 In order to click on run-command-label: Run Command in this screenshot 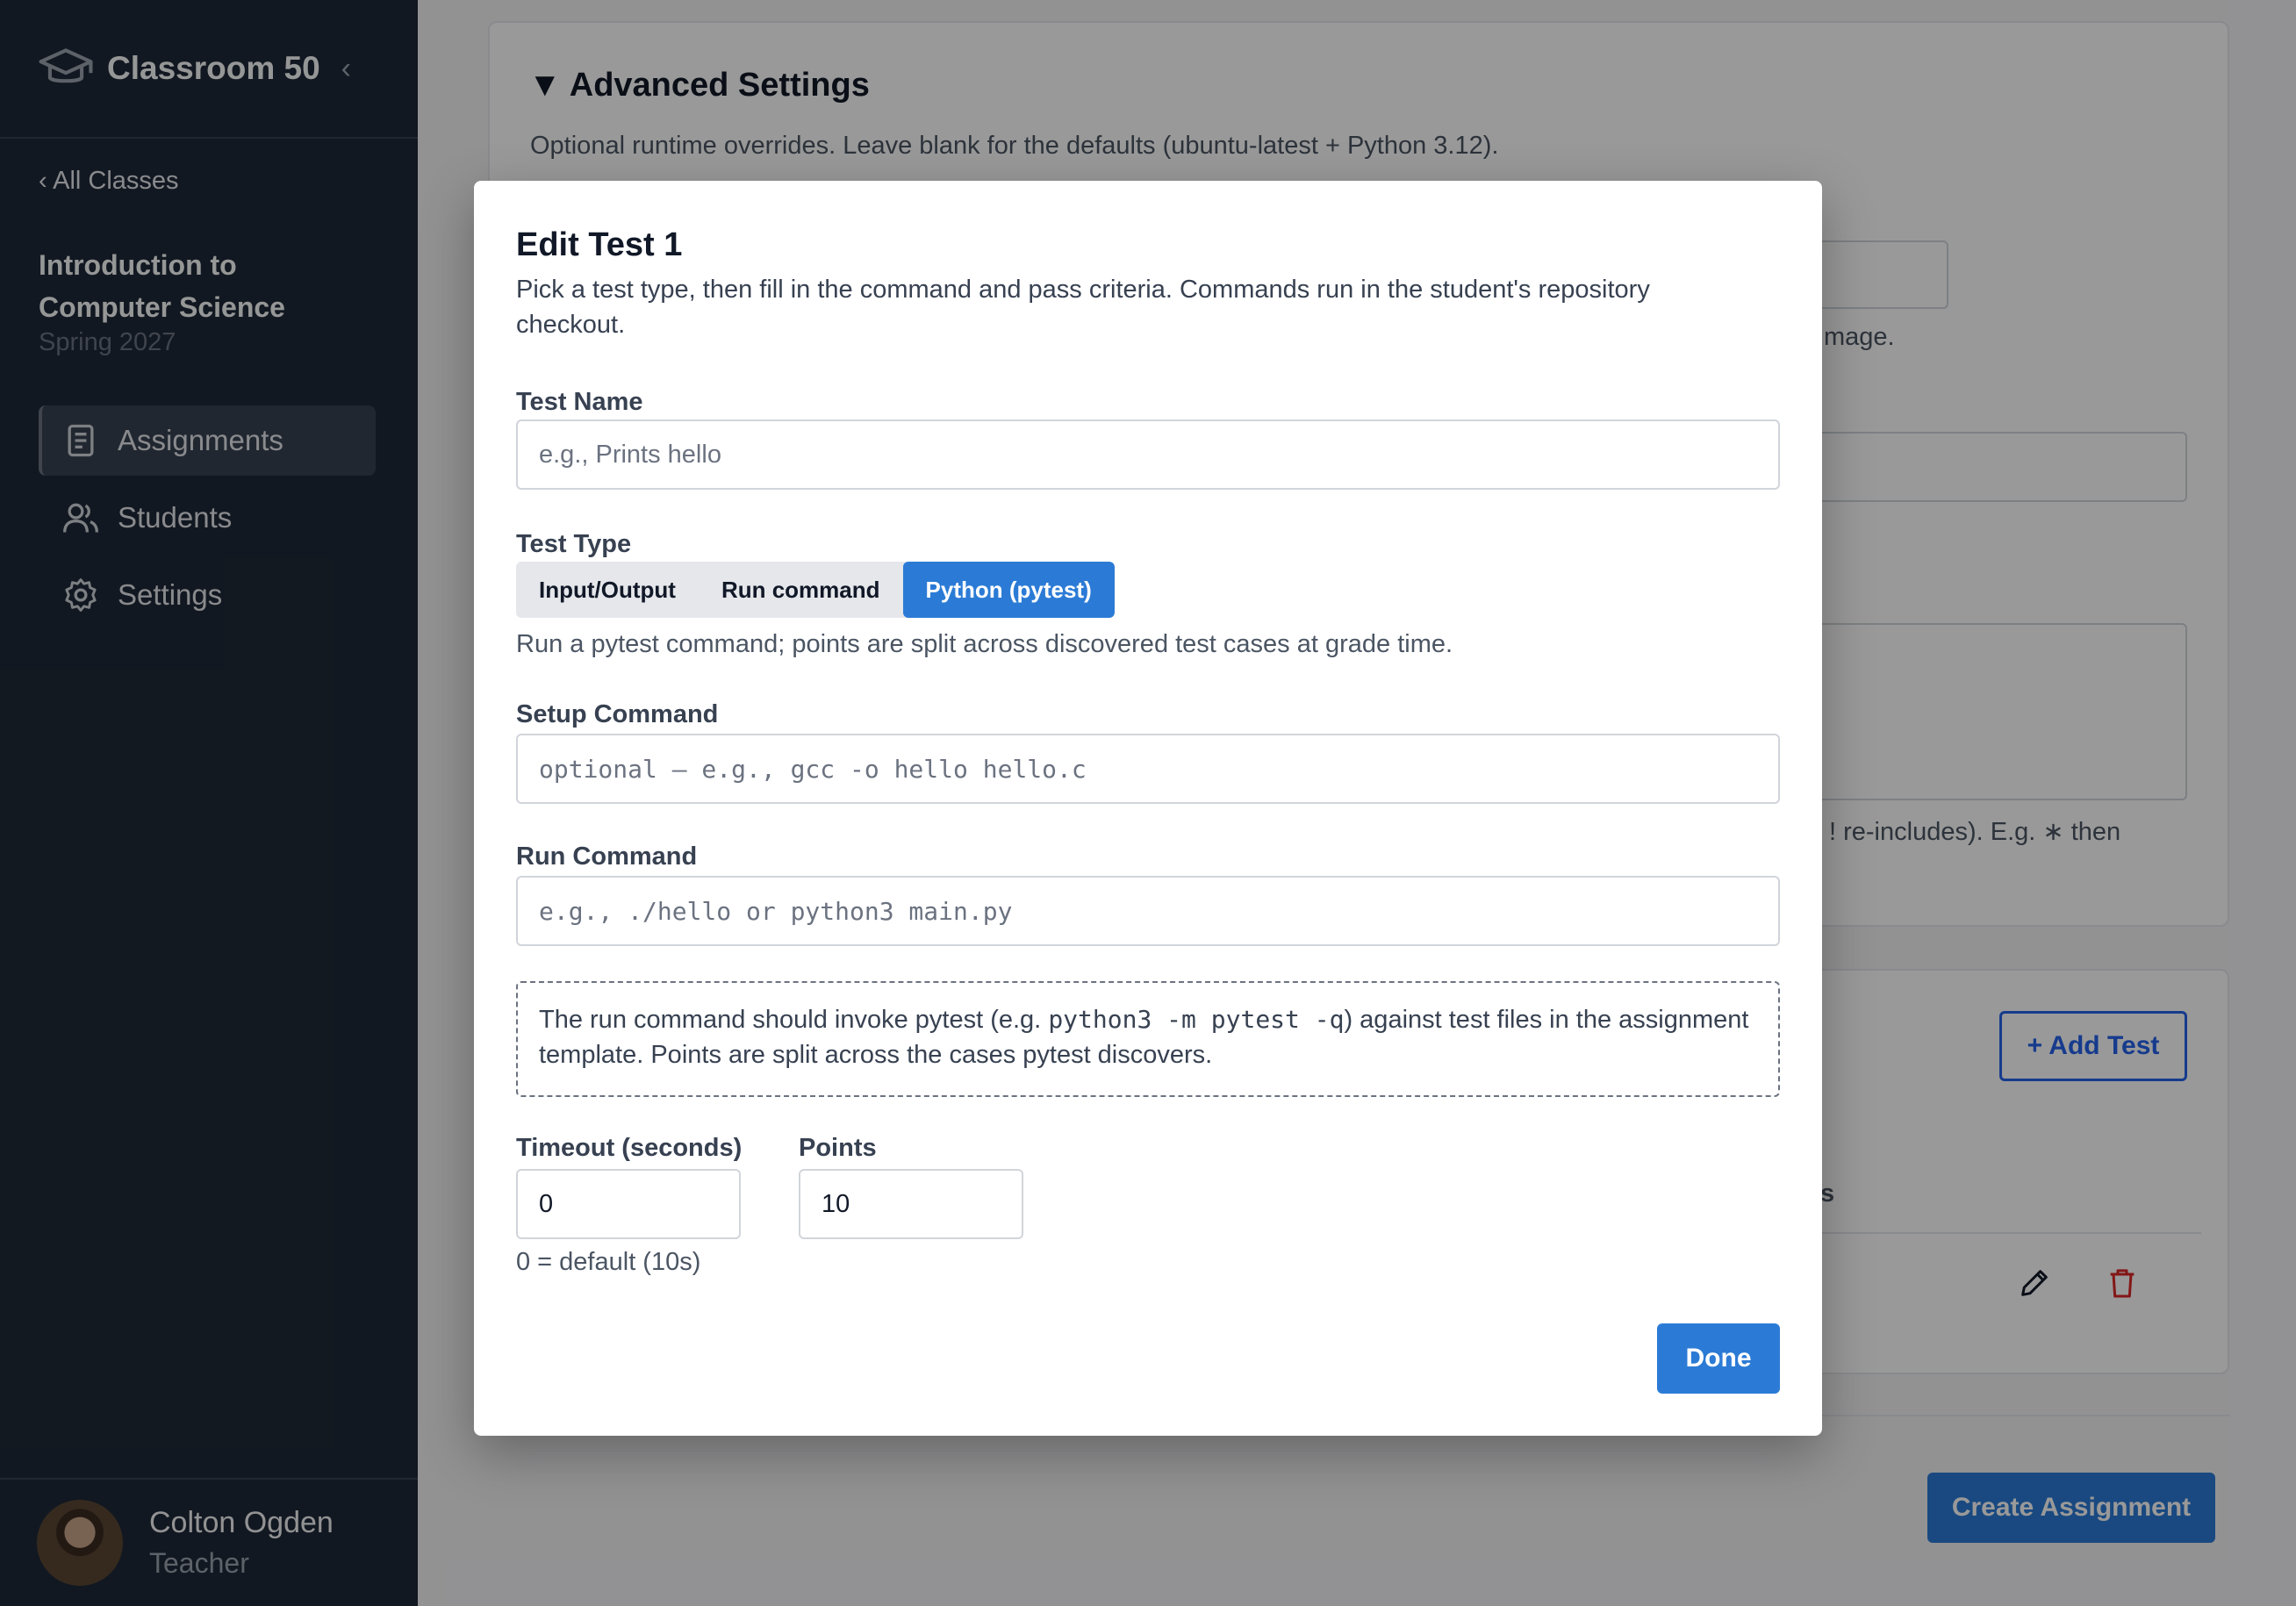, I will do `click(607, 856)`.